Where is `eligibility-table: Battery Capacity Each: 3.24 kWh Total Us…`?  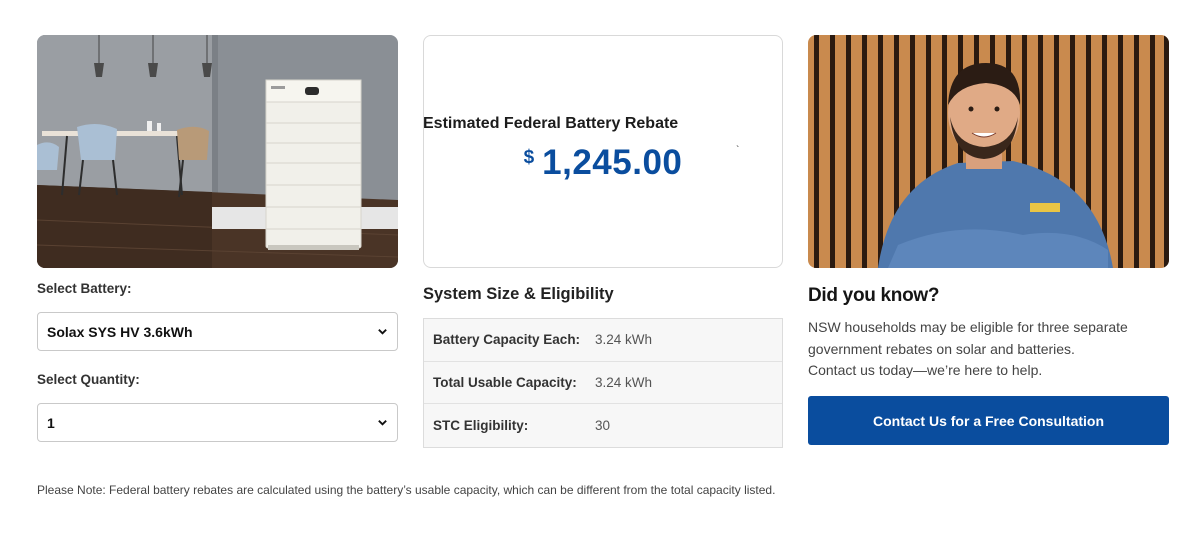 eligibility-table: Battery Capacity Each: 3.24 kWh Total Us… is located at coordinates (603, 383).